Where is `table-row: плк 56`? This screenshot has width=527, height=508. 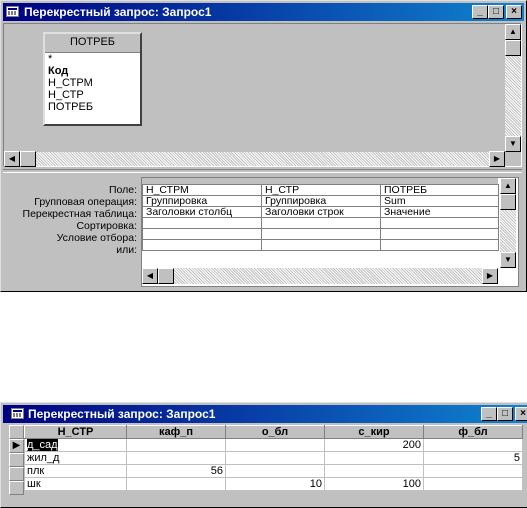 table-row: плк 56 is located at coordinates (273, 471).